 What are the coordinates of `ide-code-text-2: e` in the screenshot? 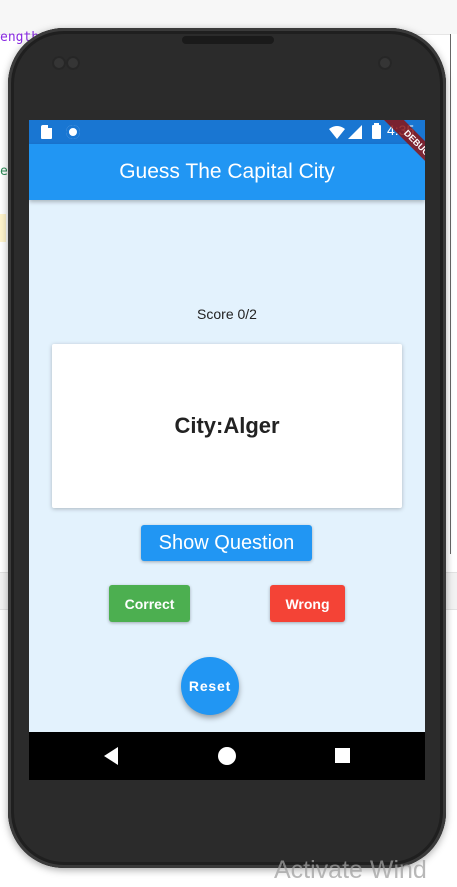 It's located at (4, 171).